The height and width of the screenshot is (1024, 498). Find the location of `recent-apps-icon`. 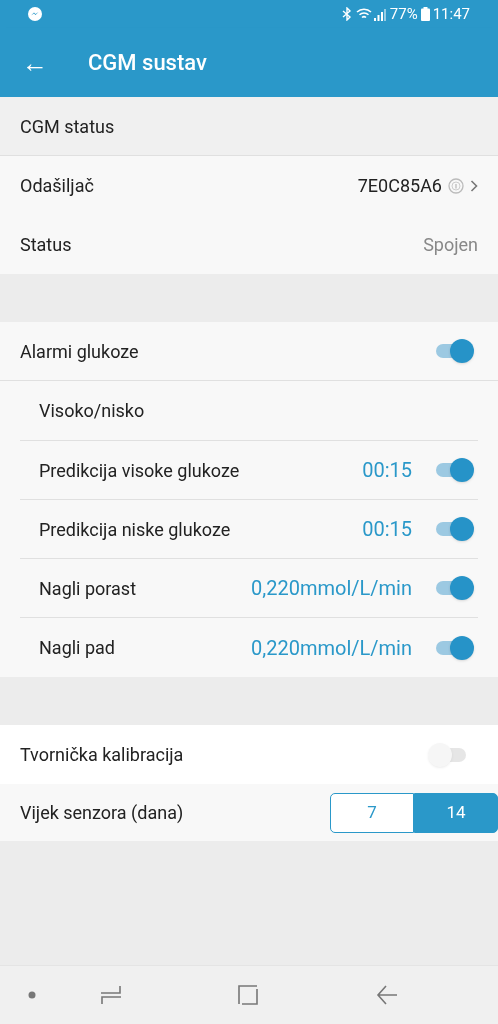

recent-apps-icon is located at coordinates (111, 995).